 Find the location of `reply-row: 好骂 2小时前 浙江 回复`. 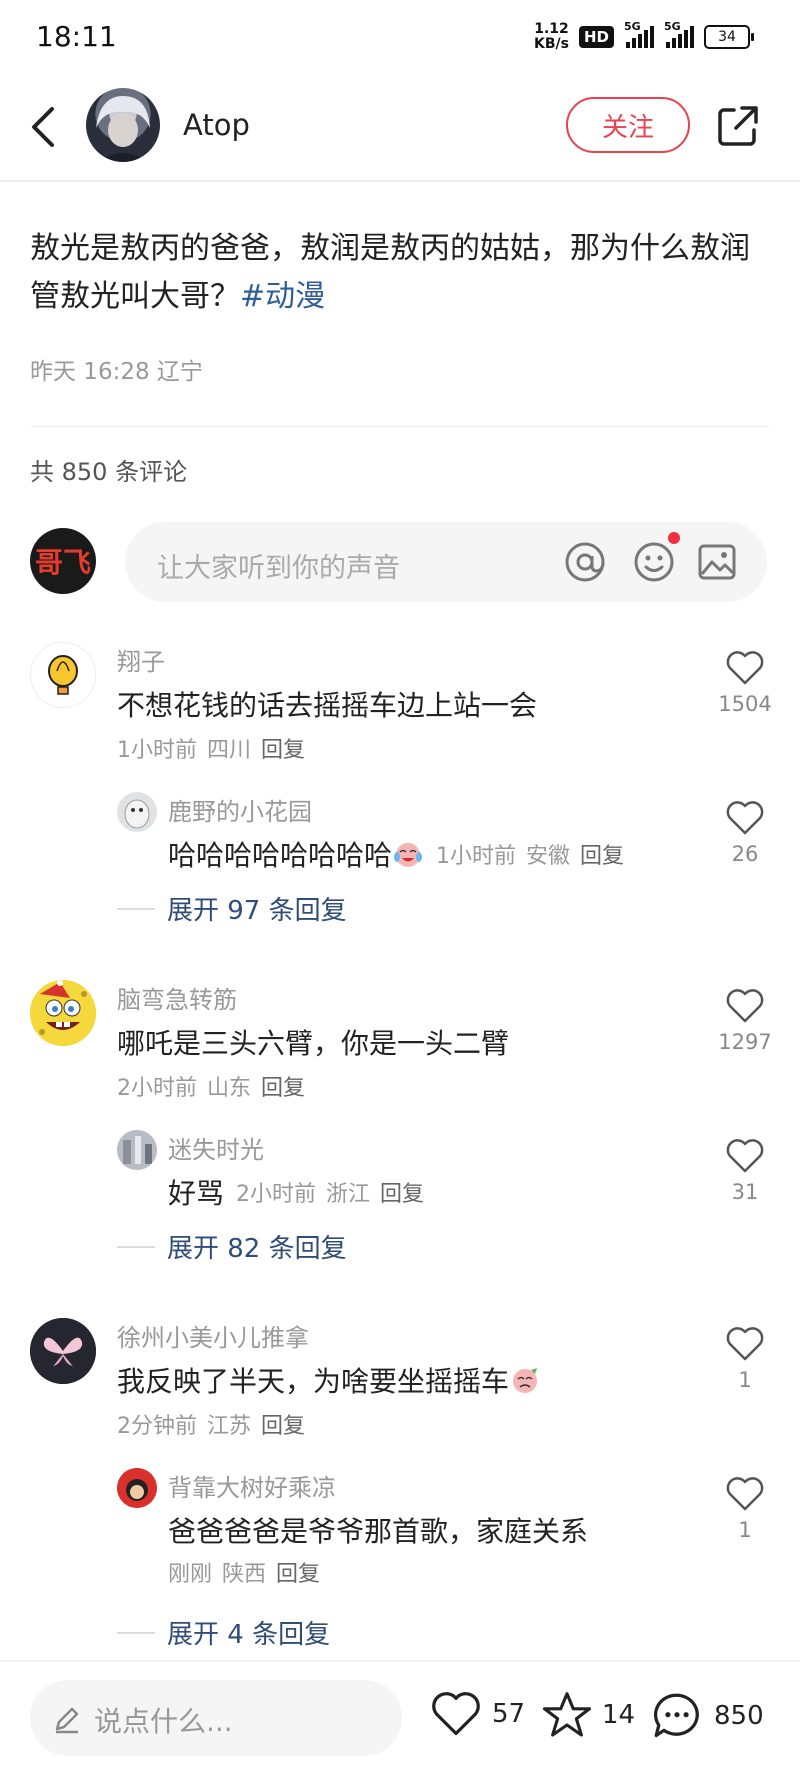

reply-row: 好骂 2小时前 浙江 回复 is located at coordinates (301, 1192).